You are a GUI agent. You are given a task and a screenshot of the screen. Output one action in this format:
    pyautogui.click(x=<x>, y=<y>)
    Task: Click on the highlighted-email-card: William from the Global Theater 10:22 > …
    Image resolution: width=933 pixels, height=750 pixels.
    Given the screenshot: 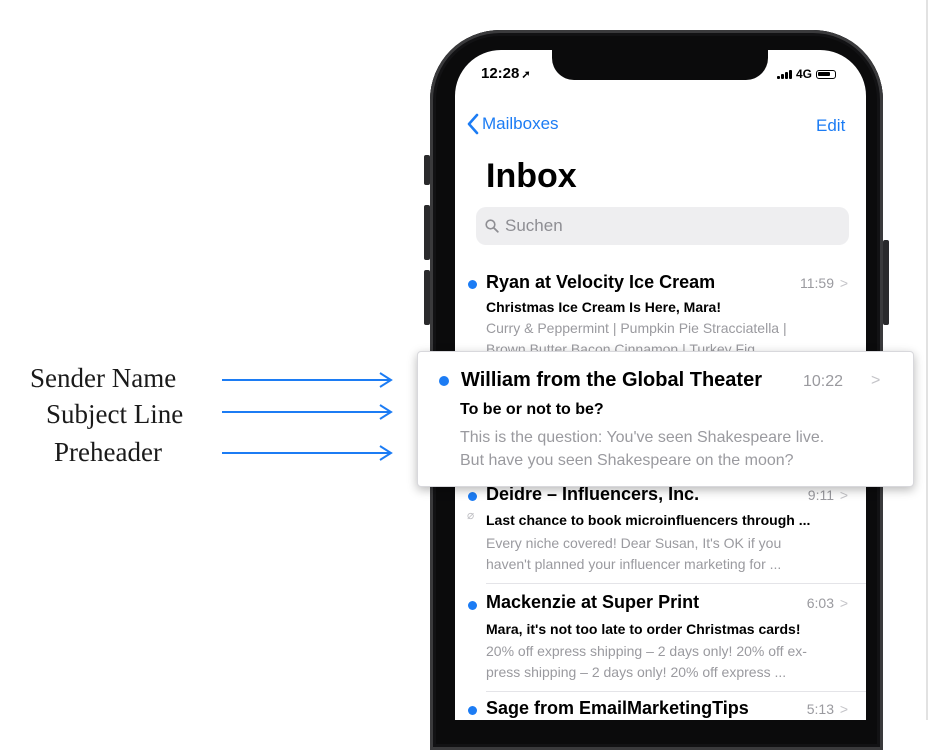 What is the action you would take?
    pyautogui.click(x=665, y=419)
    